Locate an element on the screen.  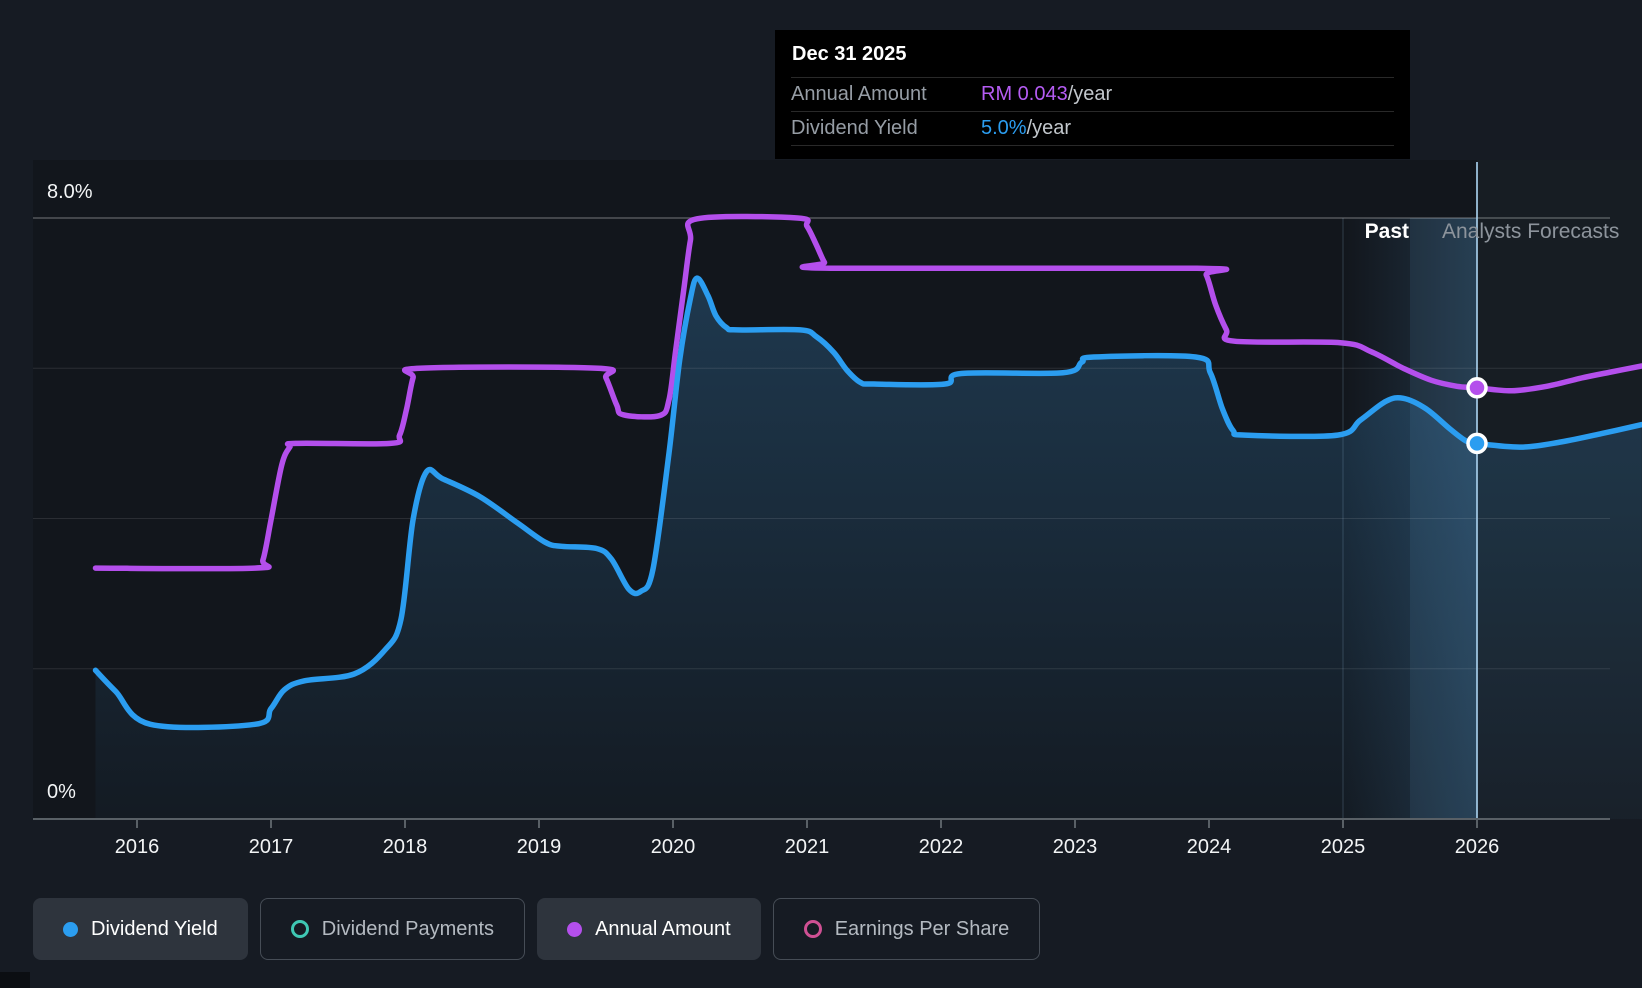
x-axis-label-2025: 2025 is located at coordinates (1343, 847).